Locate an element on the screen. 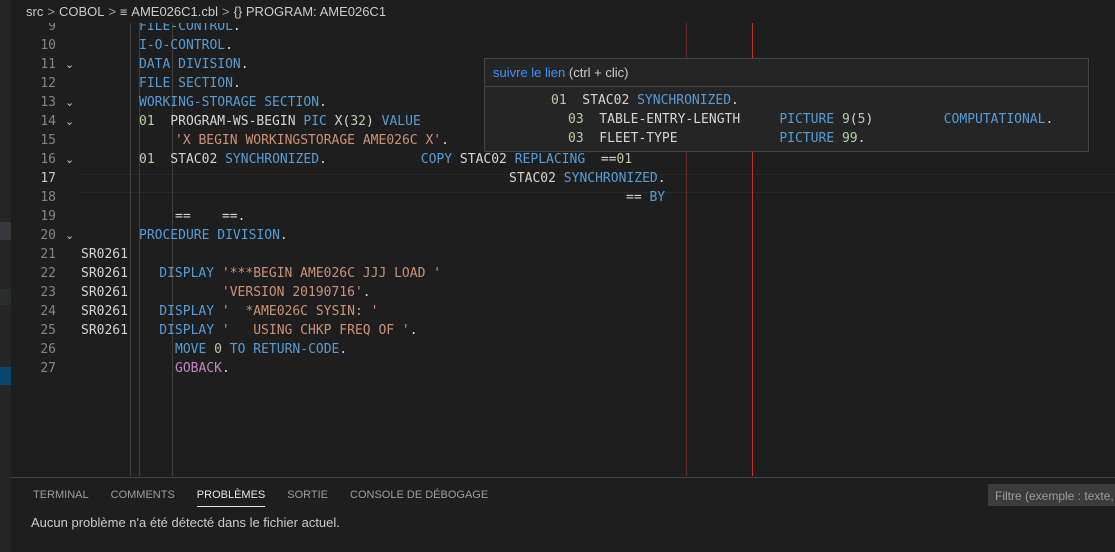 The width and height of the screenshot is (1115, 552). activity-bar-edge is located at coordinates (5, 276).